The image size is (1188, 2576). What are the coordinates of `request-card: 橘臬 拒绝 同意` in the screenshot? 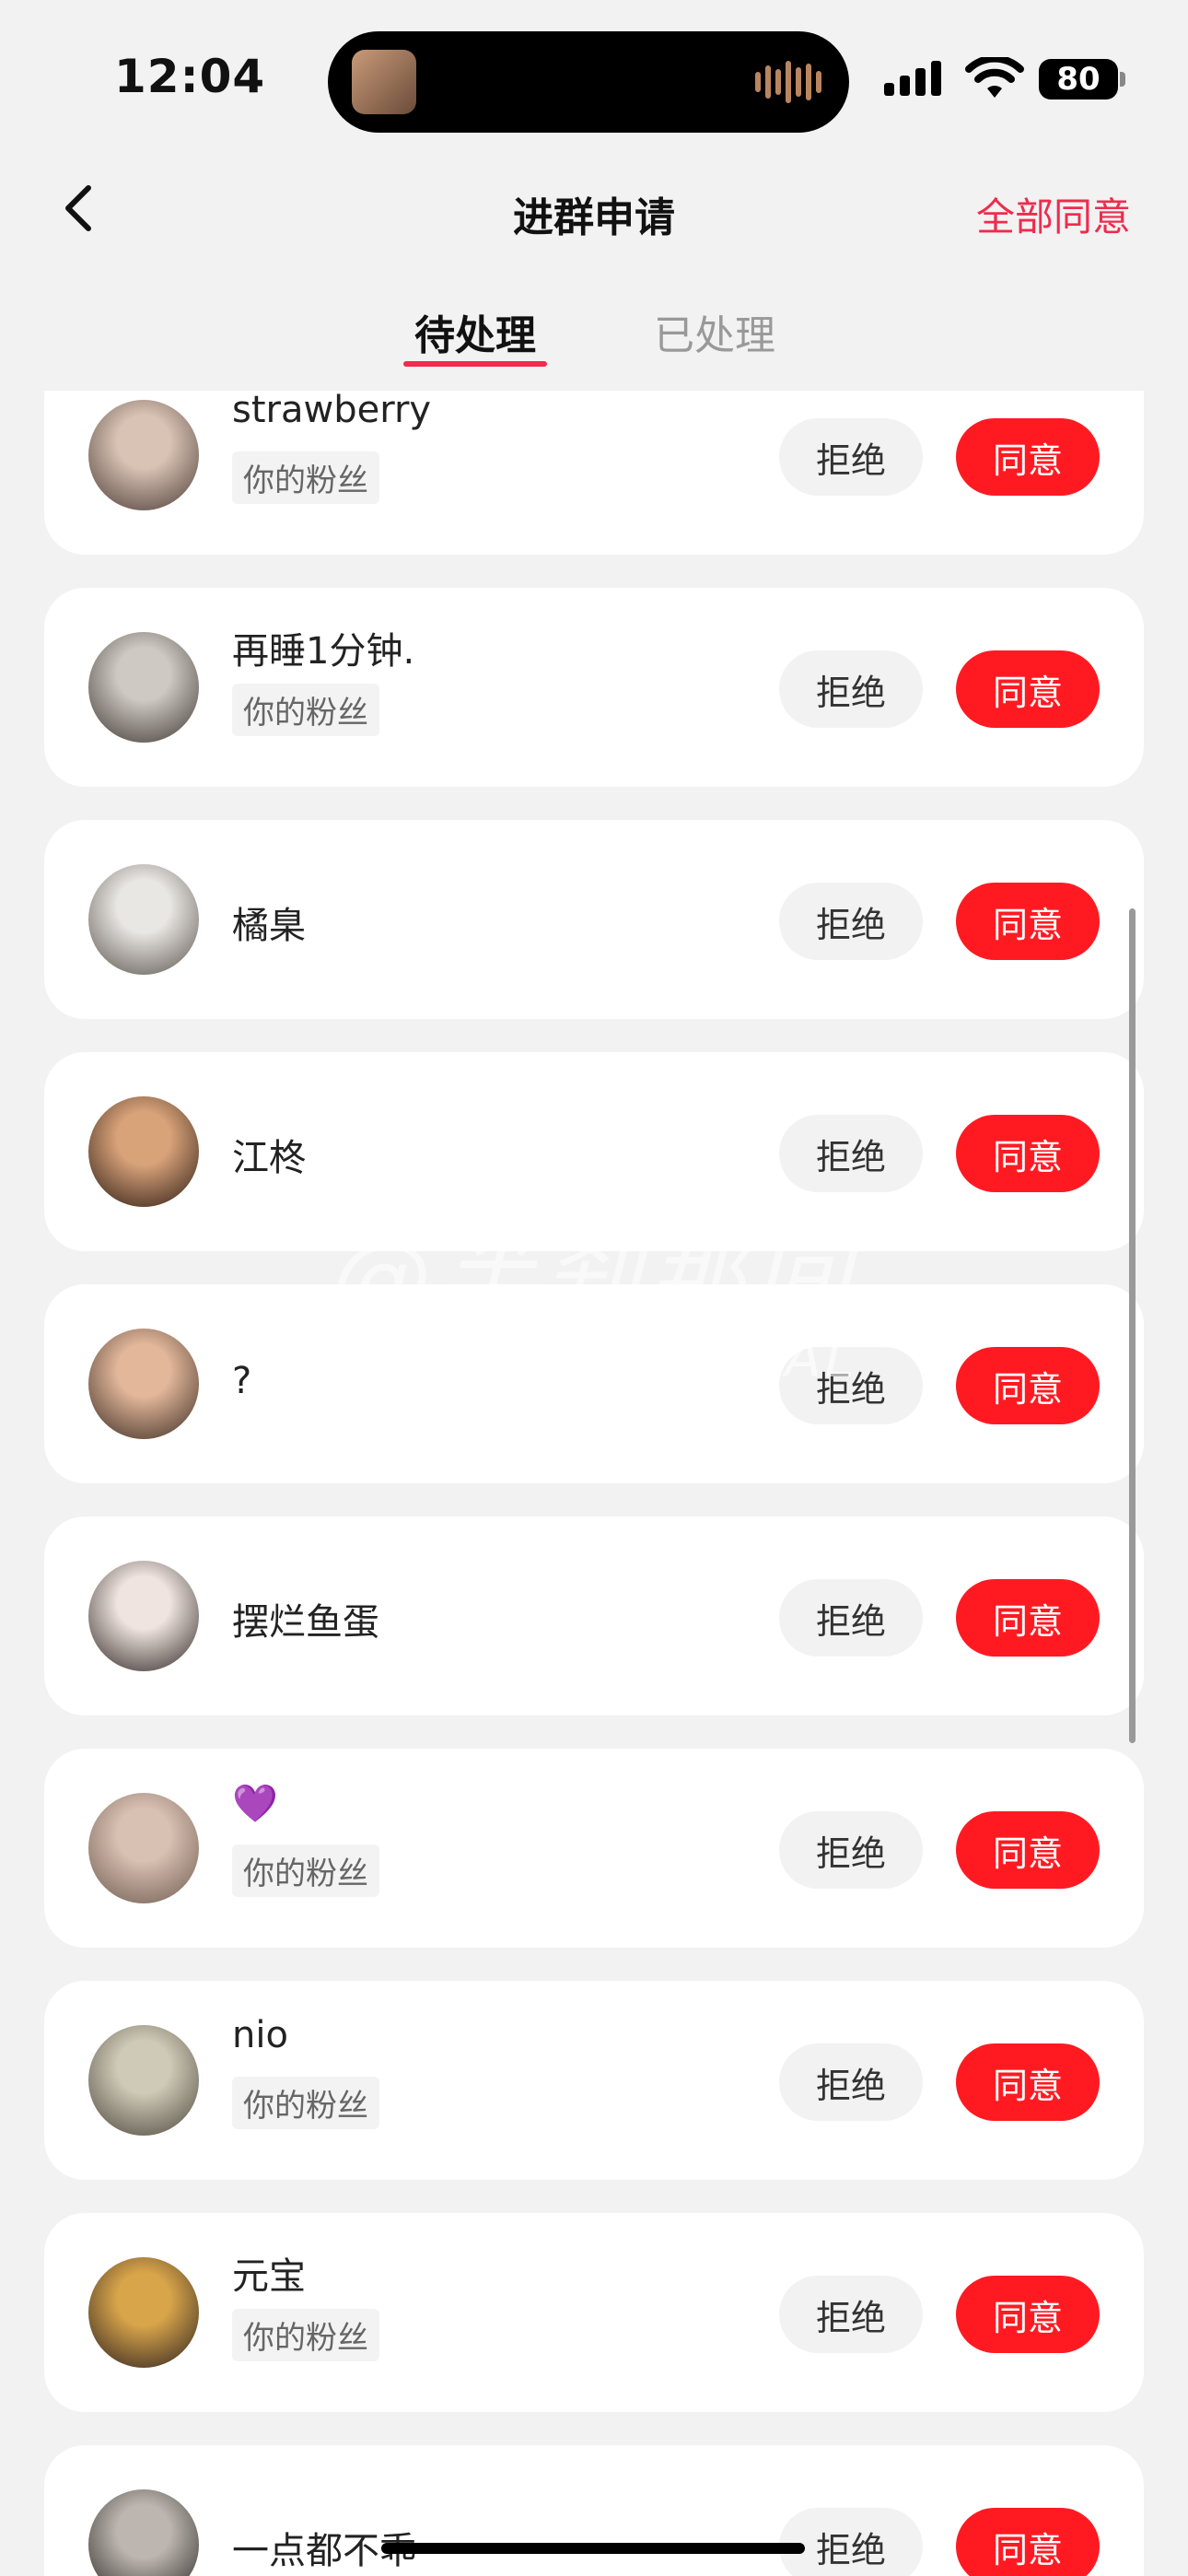 It's located at (594, 919).